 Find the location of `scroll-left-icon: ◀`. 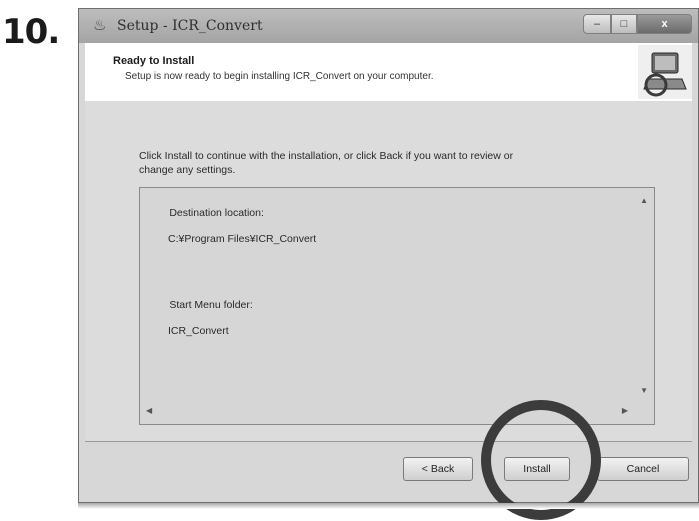

scroll-left-icon: ◀ is located at coordinates (149, 410).